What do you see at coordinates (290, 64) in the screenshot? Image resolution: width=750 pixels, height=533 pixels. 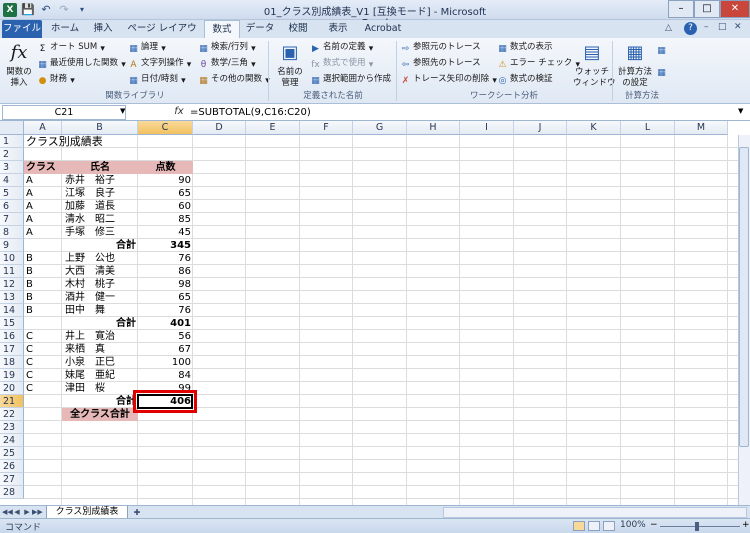 I see `name-manager-button: ▣ 名前の 管理` at bounding box center [290, 64].